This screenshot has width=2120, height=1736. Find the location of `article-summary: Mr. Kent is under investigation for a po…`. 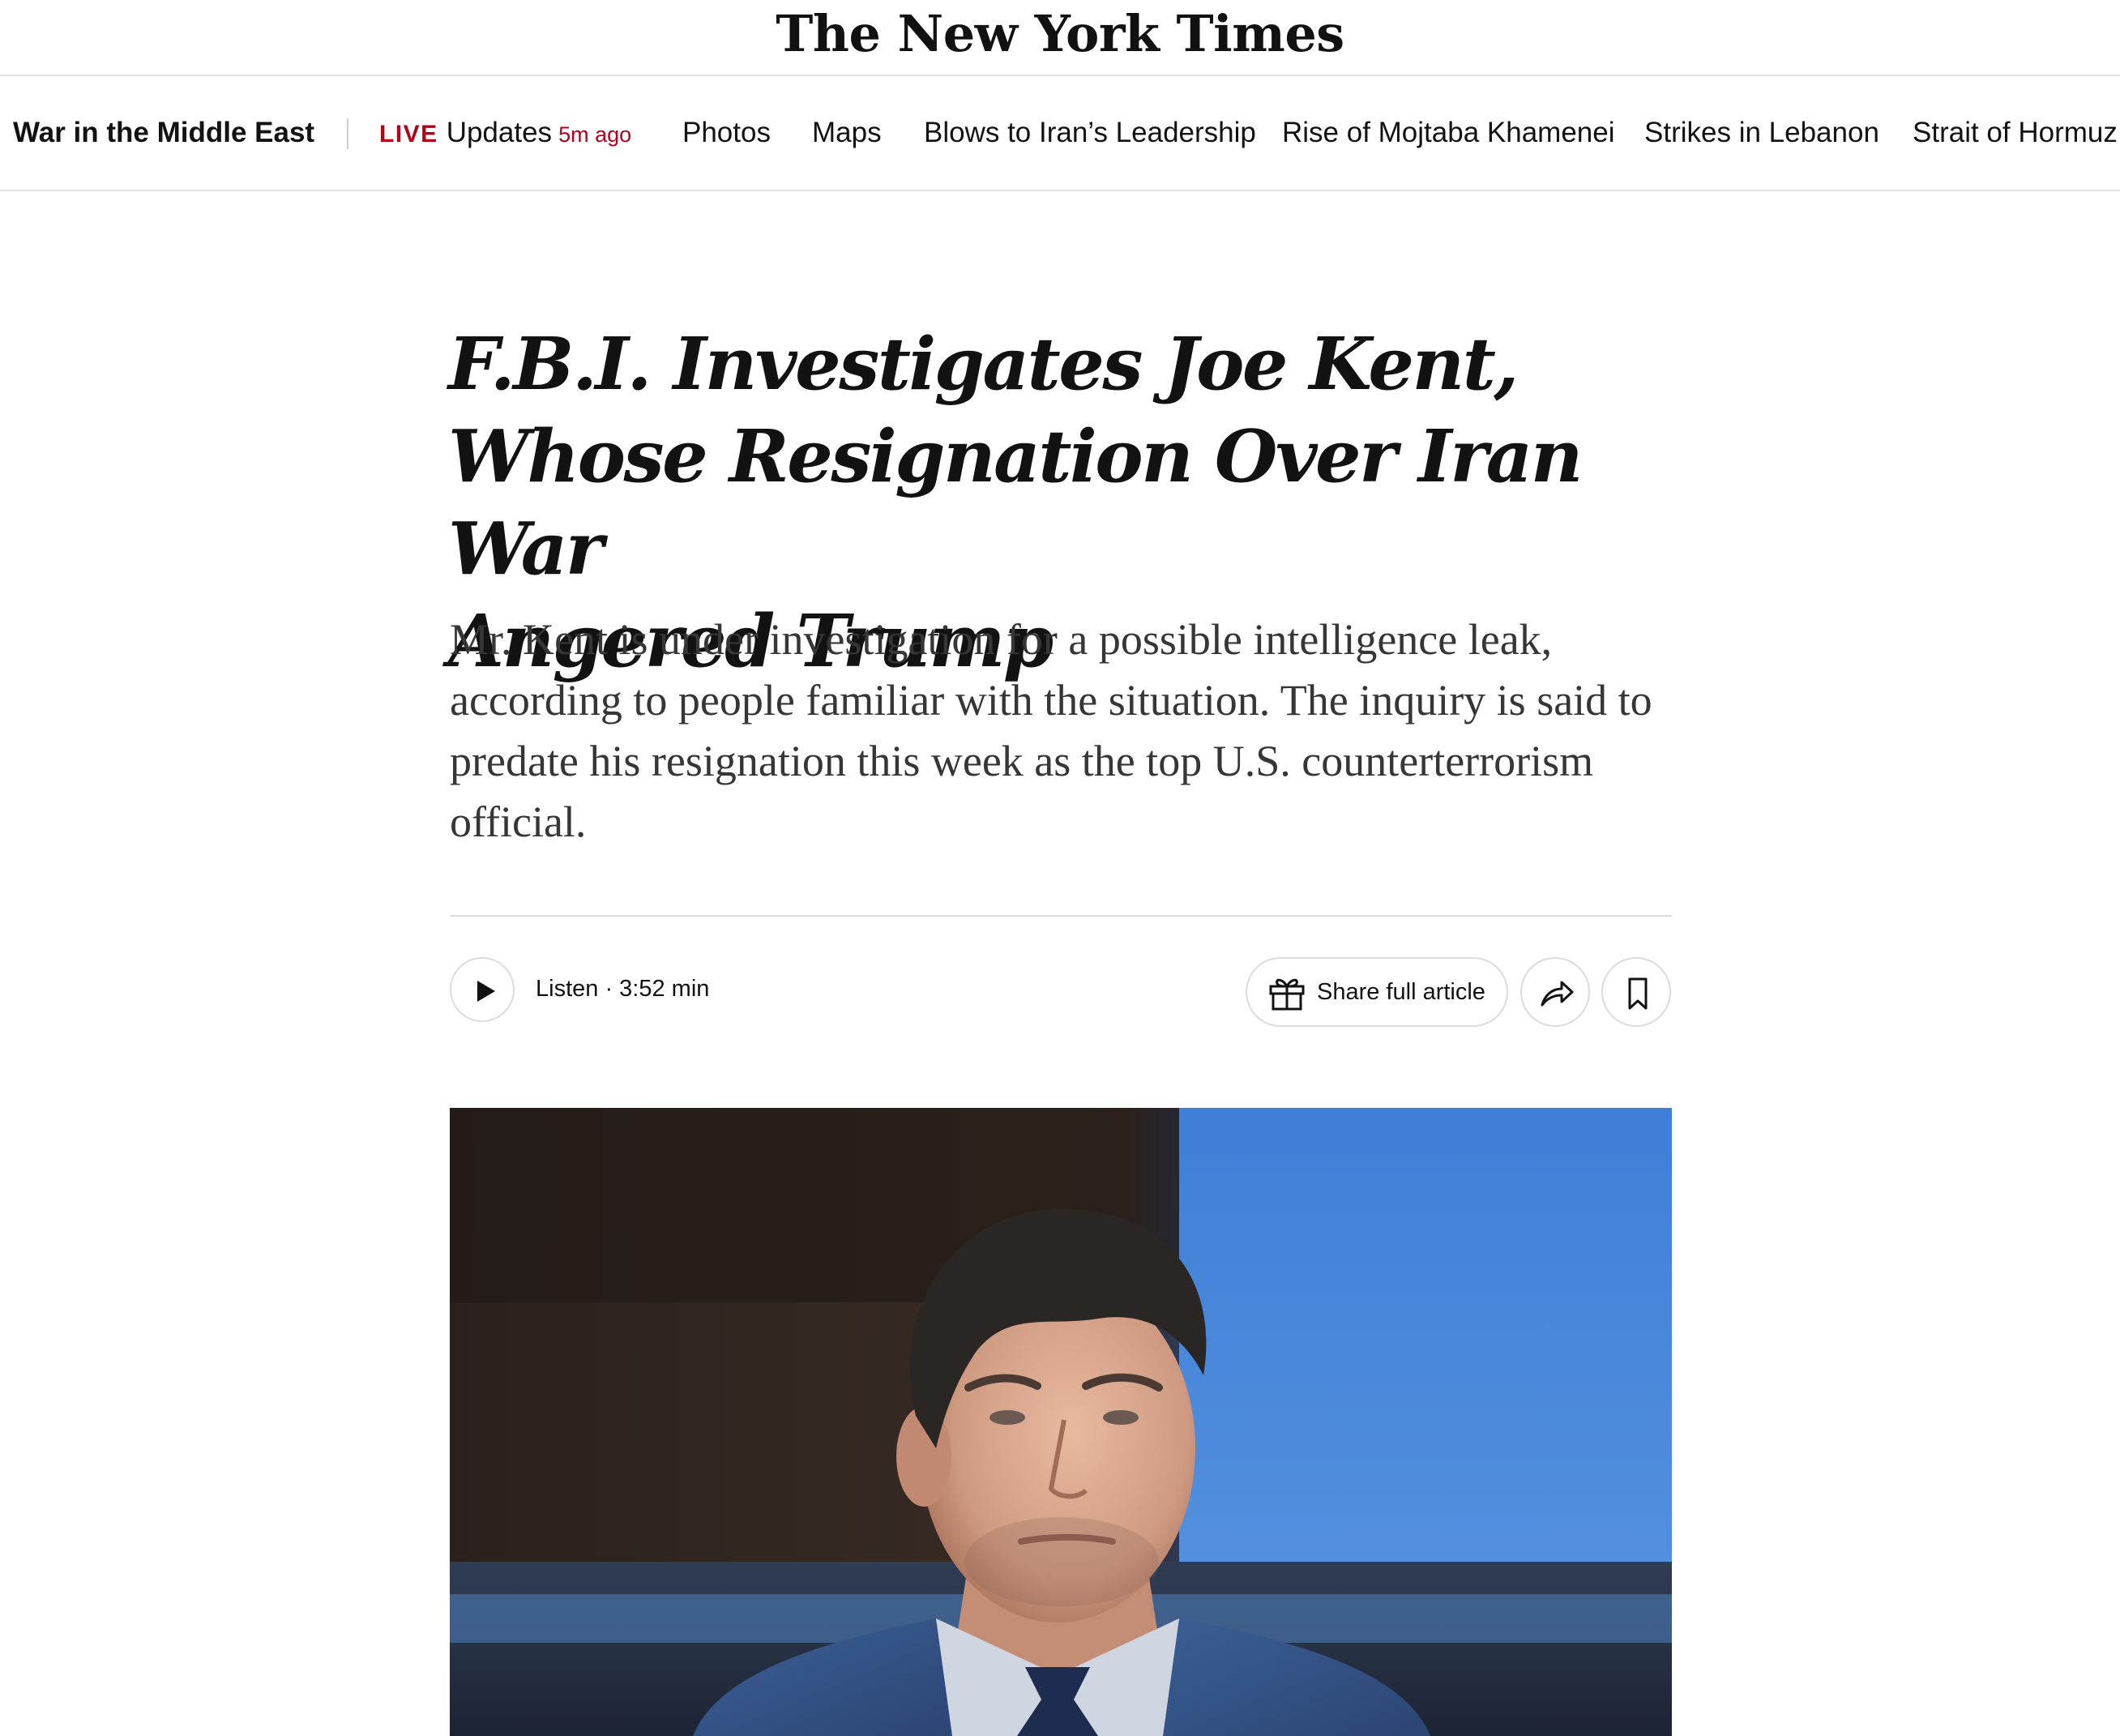

article-summary: Mr. Kent is under investigation for a po… is located at coordinates (1051, 730).